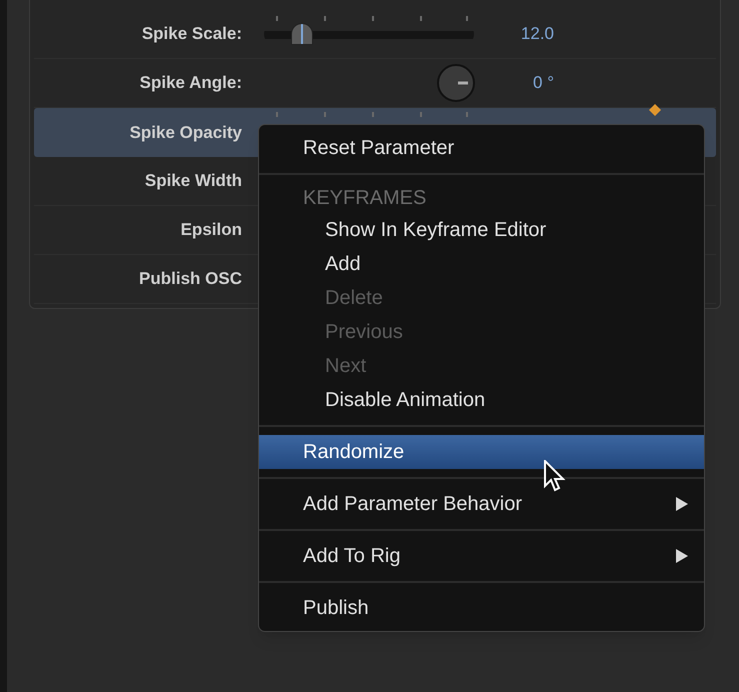  What do you see at coordinates (193, 181) in the screenshot?
I see `parameter-label: Spike Width` at bounding box center [193, 181].